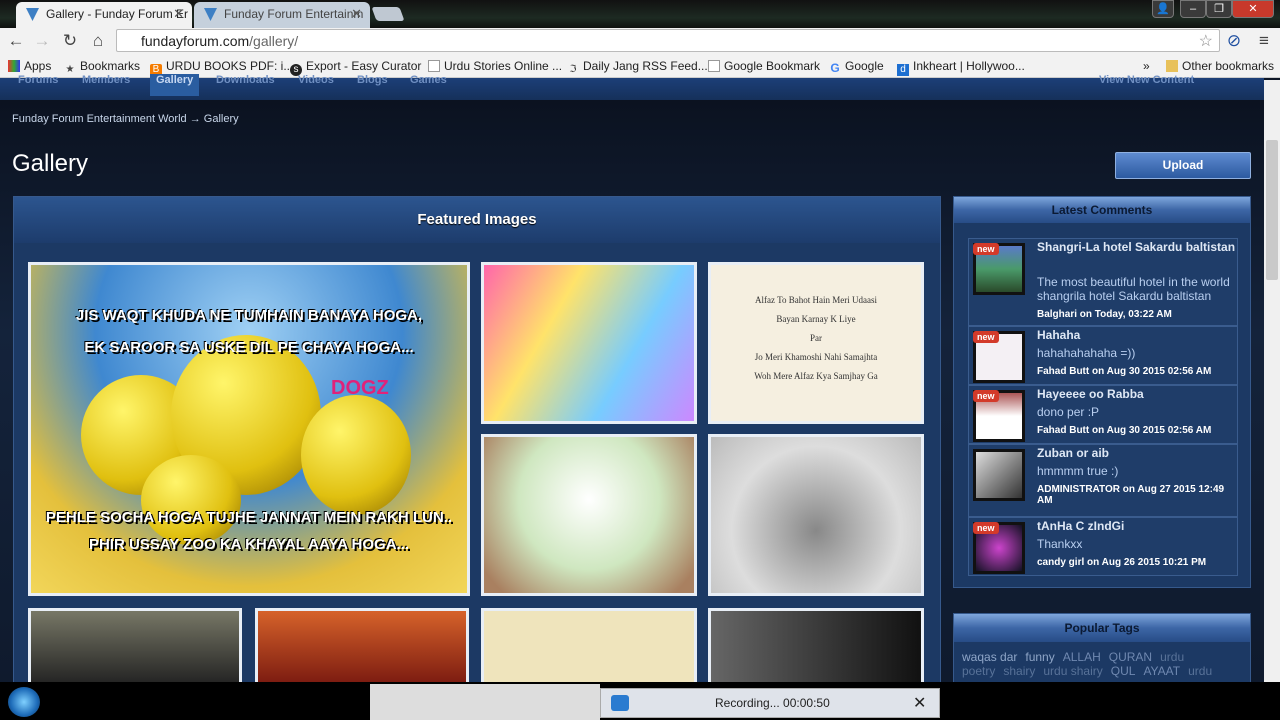  What do you see at coordinates (70, 69) in the screenshot?
I see `star-icon: ★` at bounding box center [70, 69].